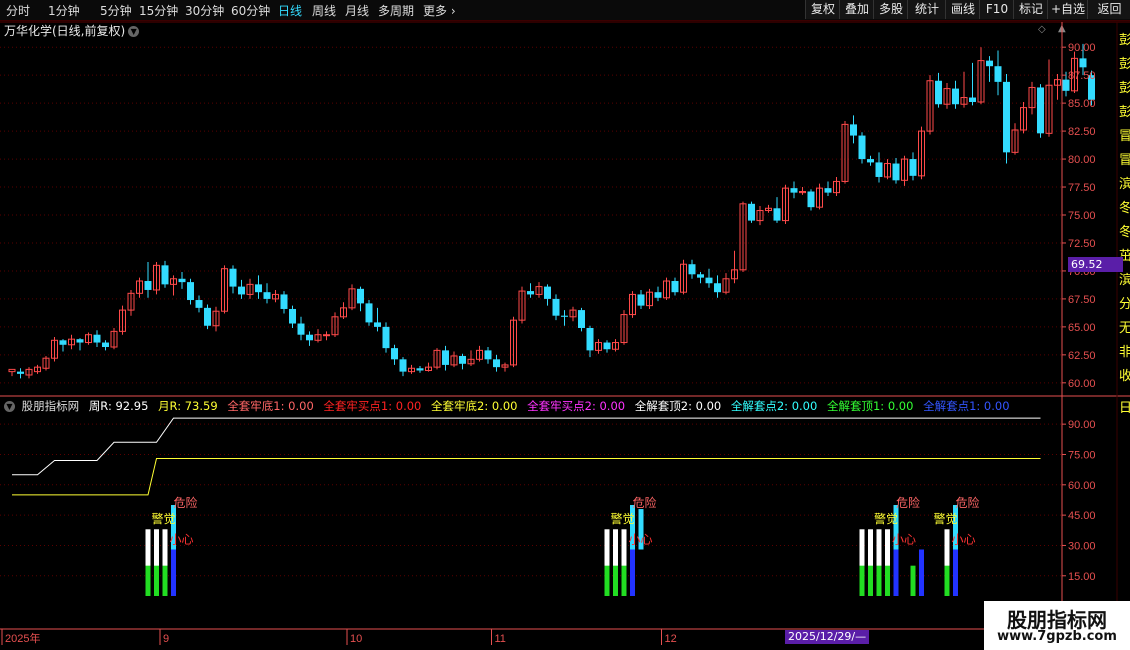 This screenshot has height=650, width=1130. I want to click on candle-body-up, so click(326, 335).